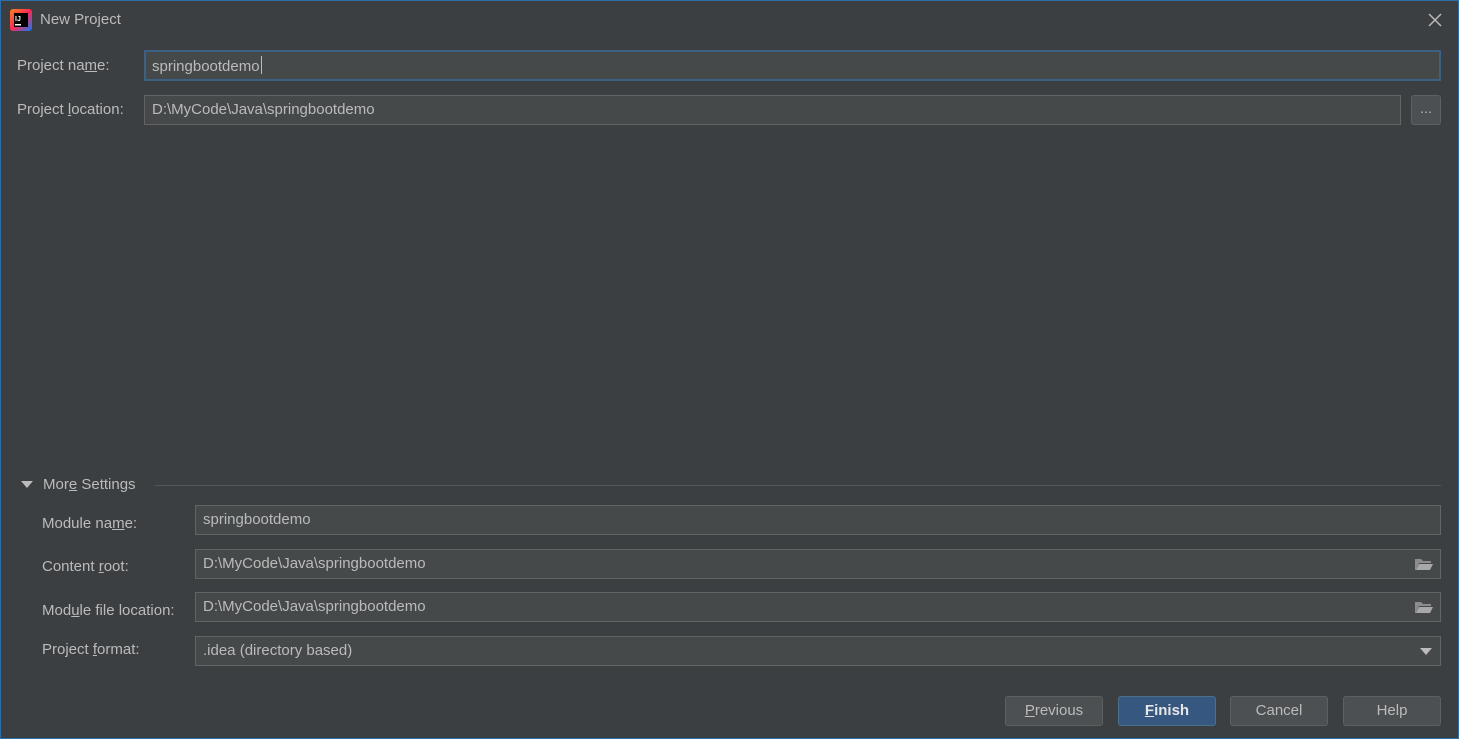  What do you see at coordinates (729, 20) in the screenshot?
I see `title-bar: IJ New Project` at bounding box center [729, 20].